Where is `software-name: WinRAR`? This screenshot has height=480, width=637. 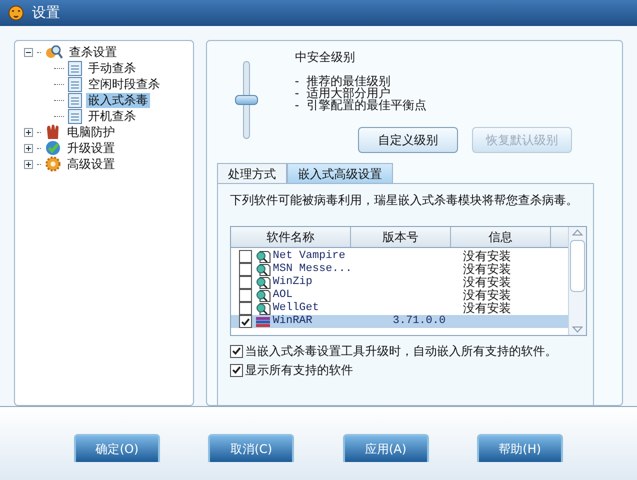
software-name: WinRAR is located at coordinates (293, 321).